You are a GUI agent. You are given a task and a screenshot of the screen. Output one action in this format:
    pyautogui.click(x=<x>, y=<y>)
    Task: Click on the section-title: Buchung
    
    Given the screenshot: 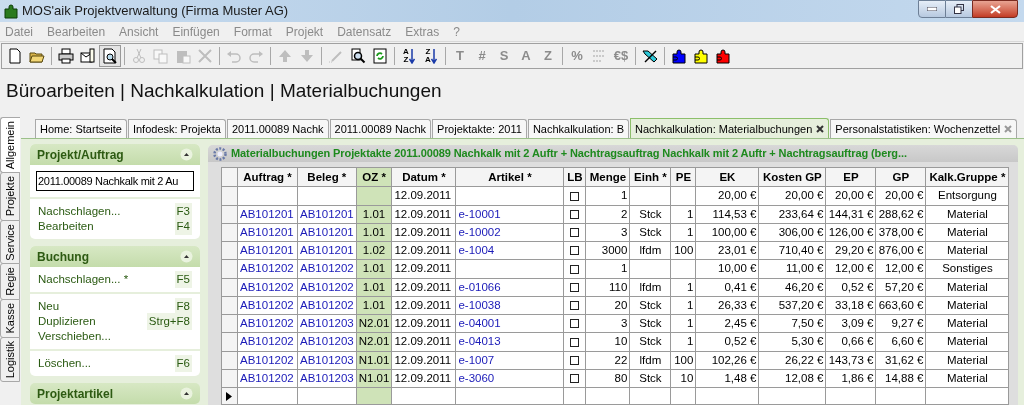 What is the action you would take?
    pyautogui.click(x=63, y=257)
    